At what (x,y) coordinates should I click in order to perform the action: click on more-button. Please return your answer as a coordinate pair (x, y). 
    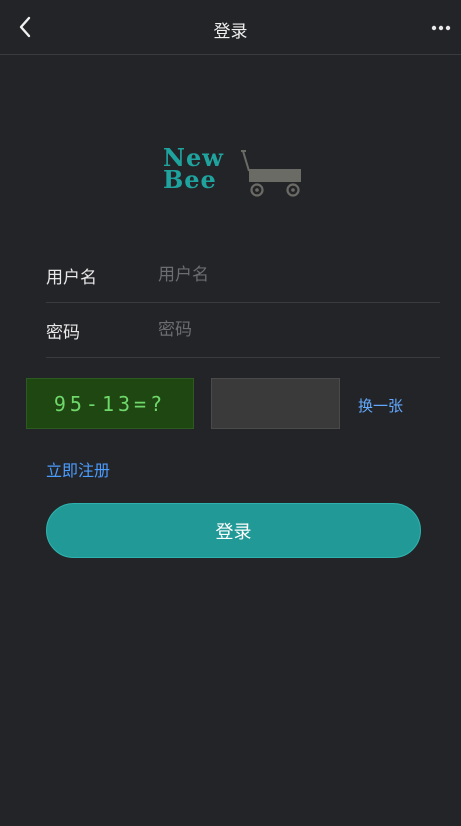
    Looking at the image, I should click on (441, 28).